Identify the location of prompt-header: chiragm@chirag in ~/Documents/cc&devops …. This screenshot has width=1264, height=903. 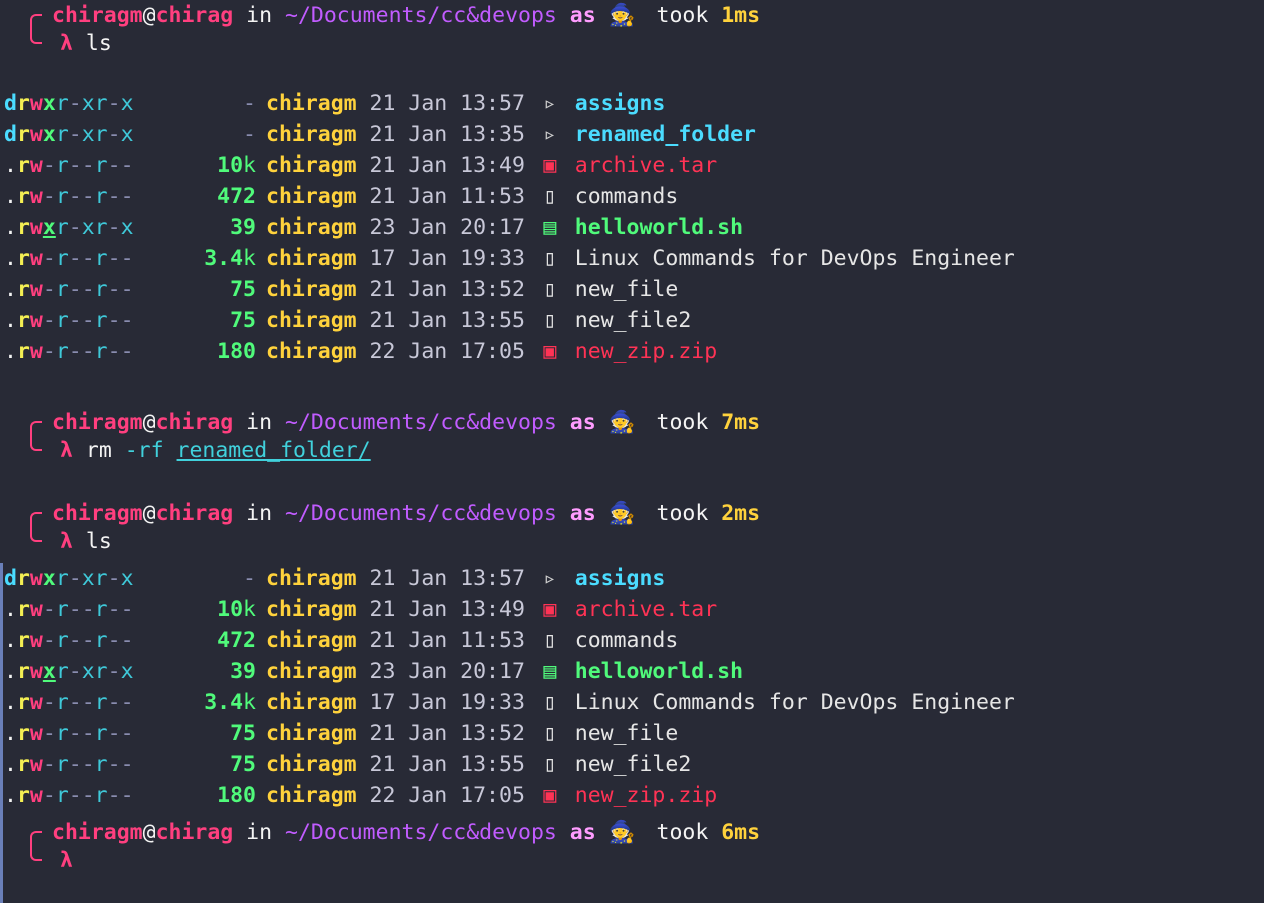
(406, 513).